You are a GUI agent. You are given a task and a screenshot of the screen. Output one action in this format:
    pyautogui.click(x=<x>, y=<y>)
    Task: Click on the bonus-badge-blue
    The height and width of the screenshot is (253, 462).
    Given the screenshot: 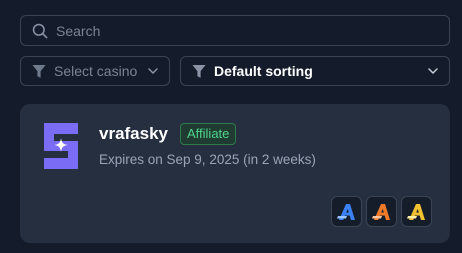 What is the action you would take?
    pyautogui.click(x=346, y=211)
    